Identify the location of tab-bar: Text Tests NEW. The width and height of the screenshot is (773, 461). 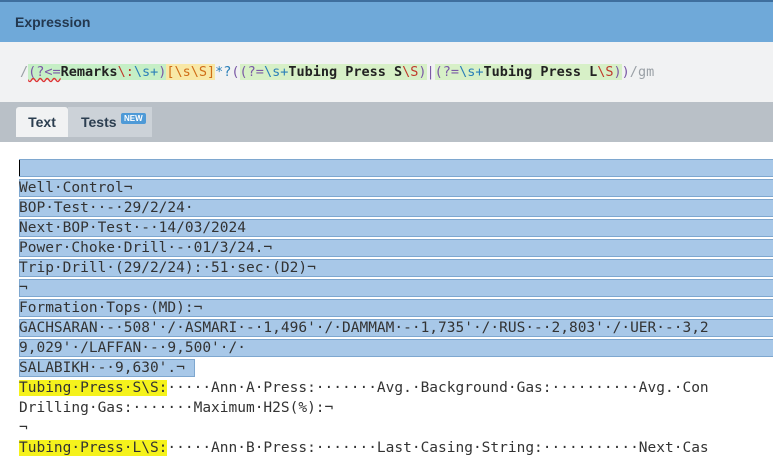
(386, 122).